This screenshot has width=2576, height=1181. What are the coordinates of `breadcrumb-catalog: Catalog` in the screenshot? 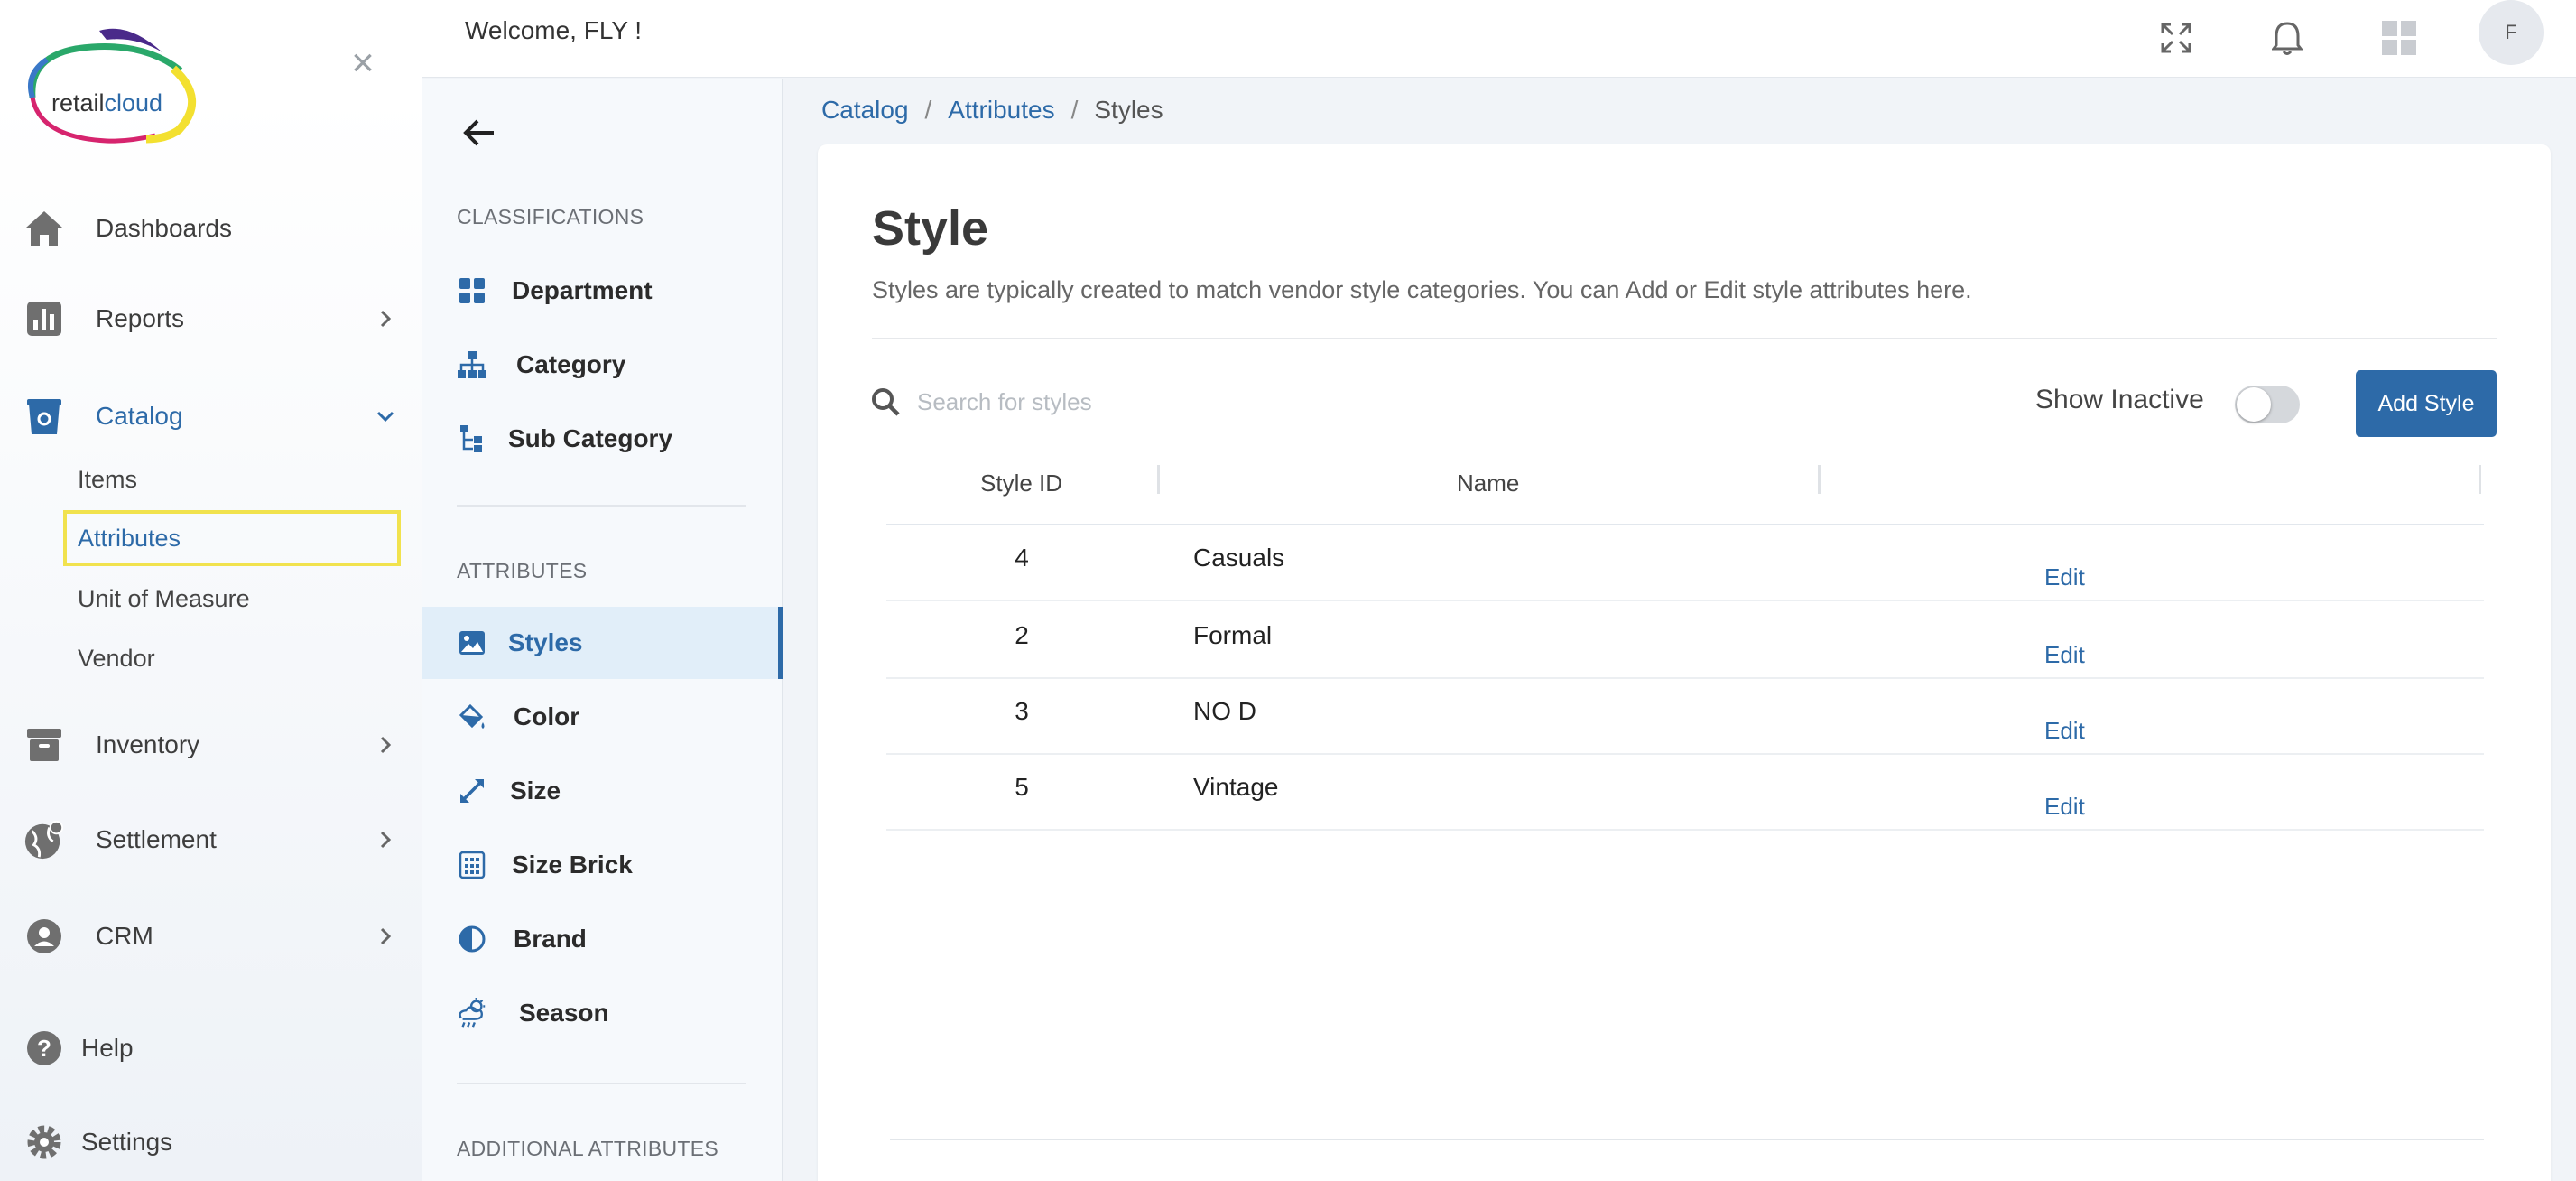 It's located at (865, 111).